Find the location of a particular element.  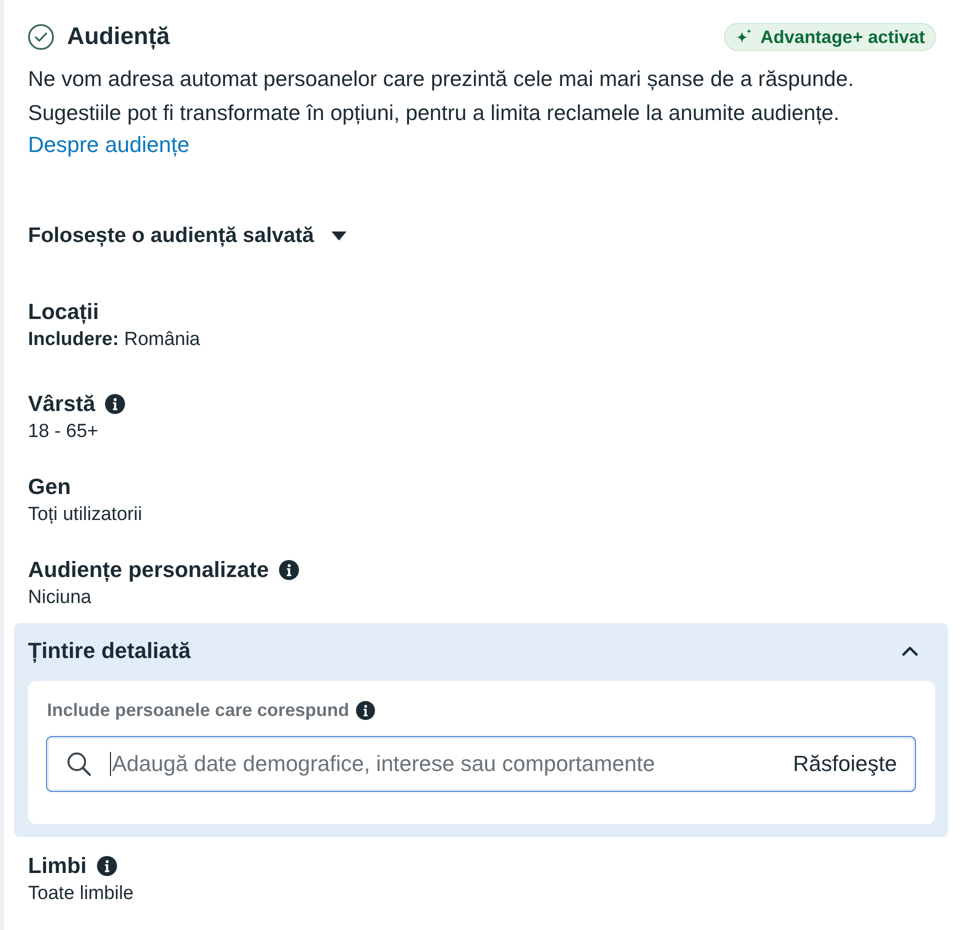

chevron-up-icon is located at coordinates (910, 651).